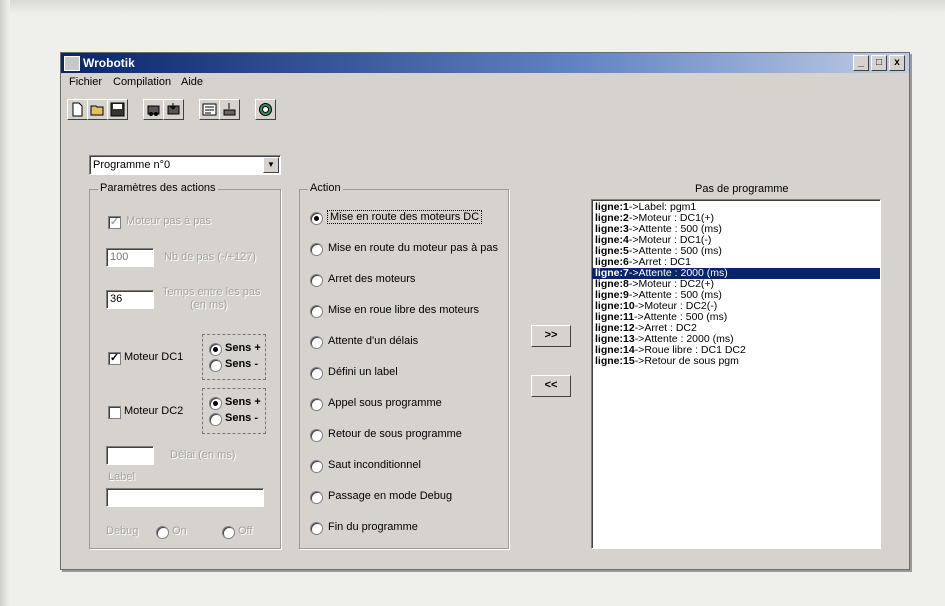  I want to click on steps-title: Pas de programme, so click(742, 189).